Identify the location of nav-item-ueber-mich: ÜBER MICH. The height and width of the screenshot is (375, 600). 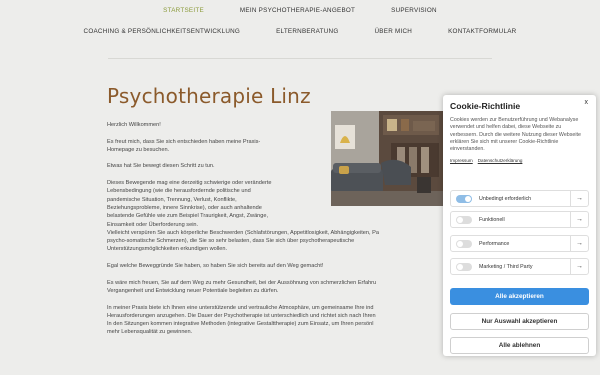
(394, 31).